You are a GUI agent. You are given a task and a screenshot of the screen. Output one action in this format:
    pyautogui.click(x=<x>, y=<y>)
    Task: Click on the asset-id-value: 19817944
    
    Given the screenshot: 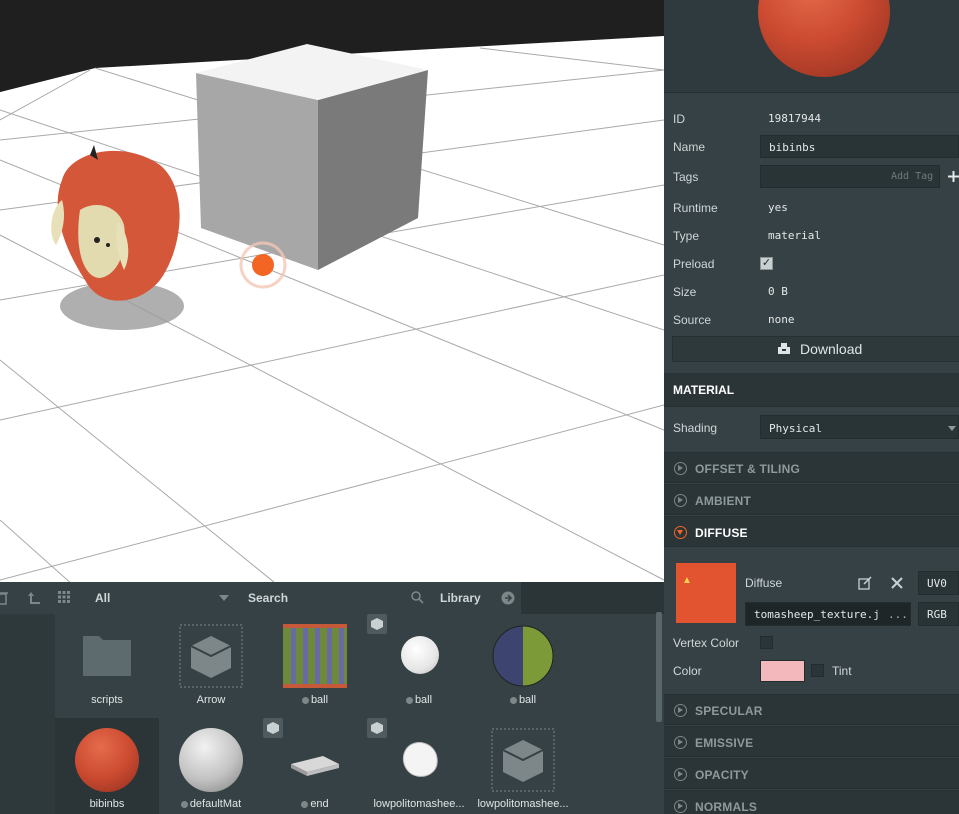 What is the action you would take?
    pyautogui.click(x=794, y=118)
    